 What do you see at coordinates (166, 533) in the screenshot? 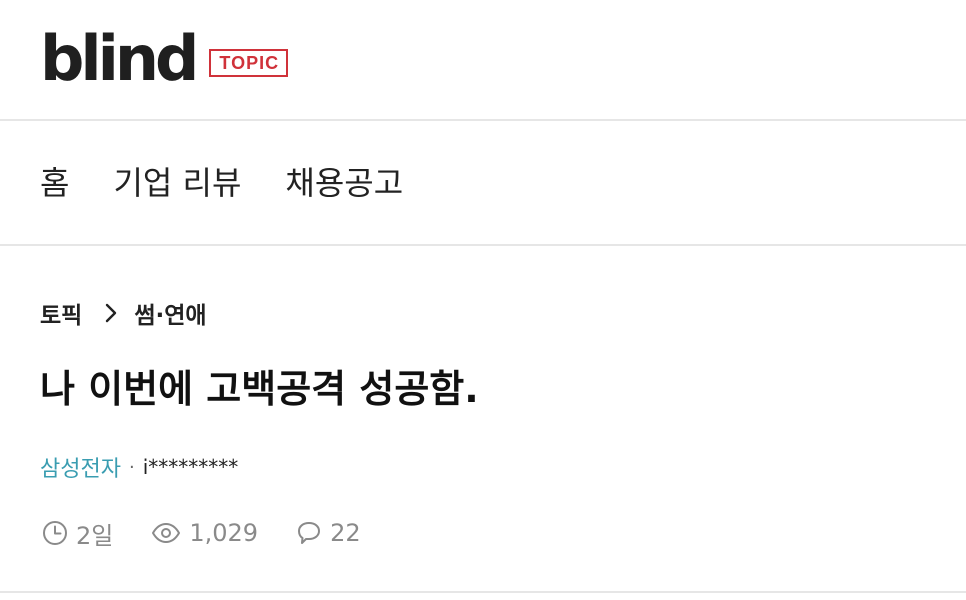
I see `eye-icon` at bounding box center [166, 533].